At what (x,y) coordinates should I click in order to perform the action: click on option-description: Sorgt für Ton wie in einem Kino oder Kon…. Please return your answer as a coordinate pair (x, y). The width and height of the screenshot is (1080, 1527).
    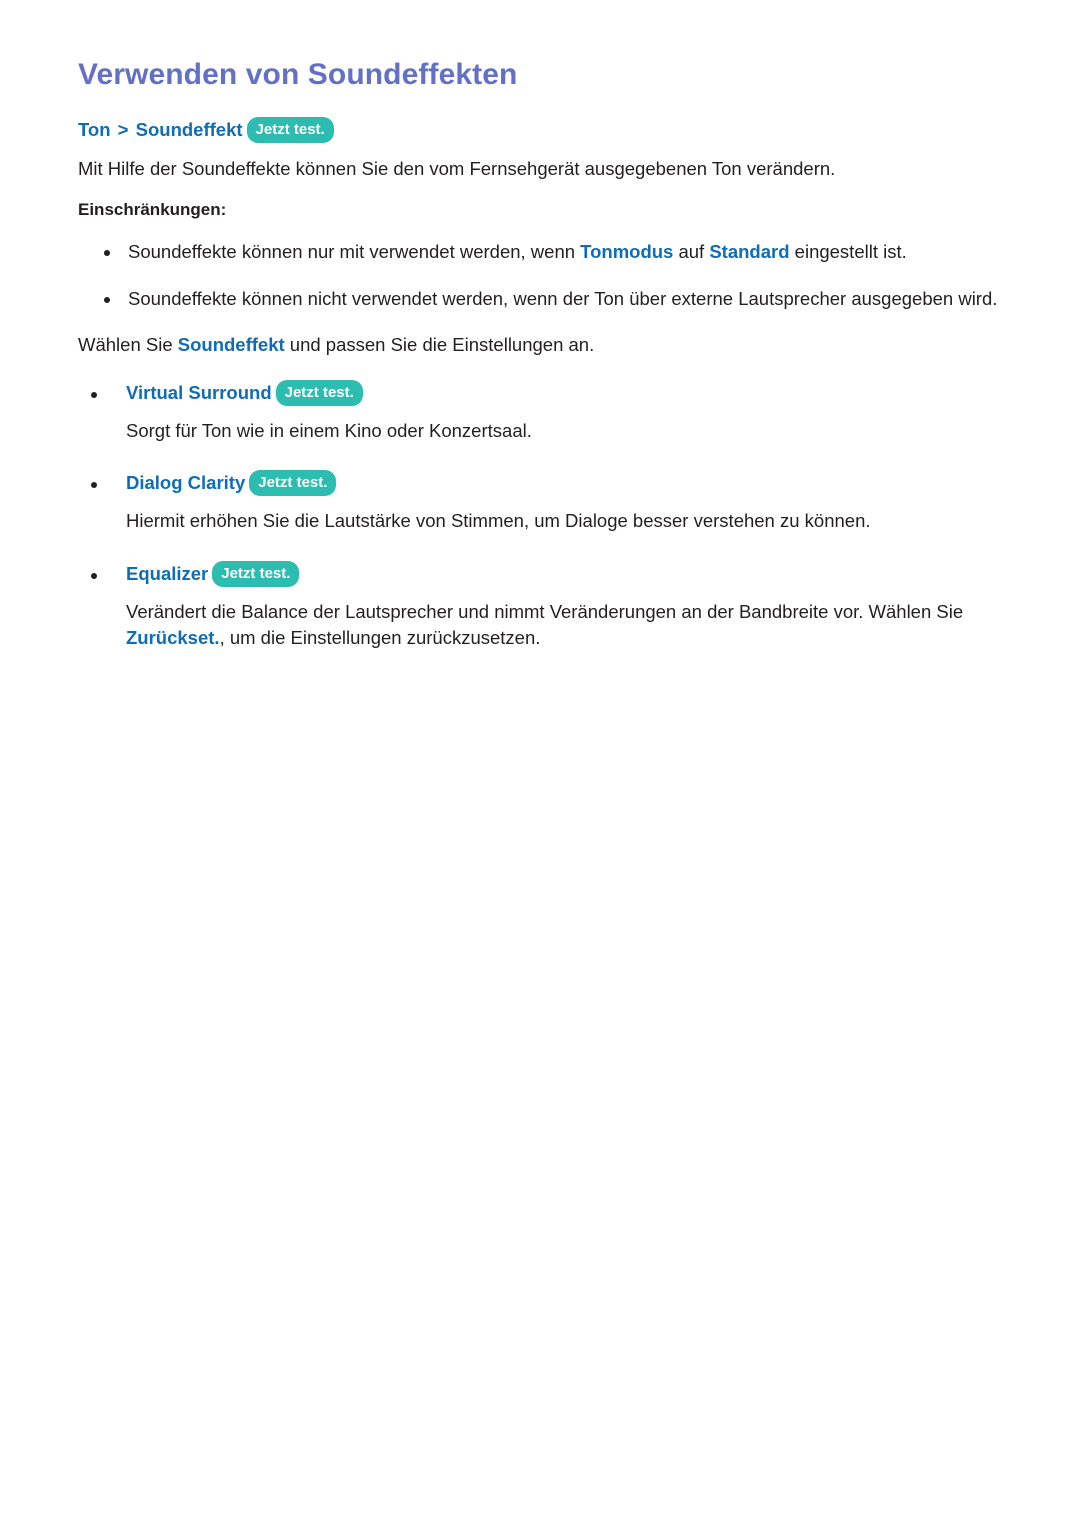
    Looking at the image, I should click on (564, 431).